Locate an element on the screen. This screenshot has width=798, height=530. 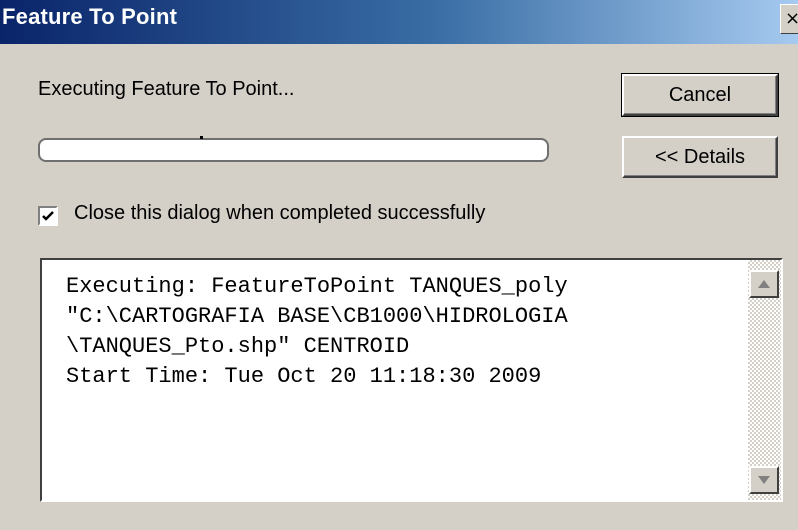
scroll-down-arrow-icon is located at coordinates (764, 480).